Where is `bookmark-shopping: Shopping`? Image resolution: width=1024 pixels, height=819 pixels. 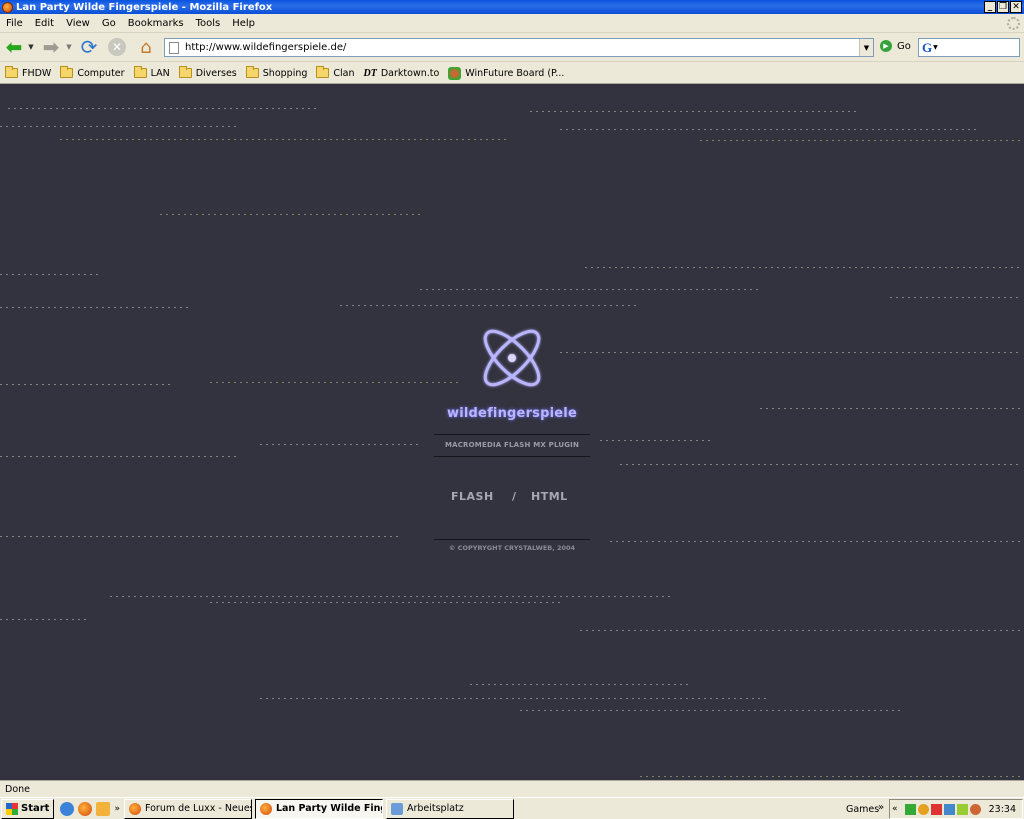
bookmark-shopping: Shopping is located at coordinates (276, 72).